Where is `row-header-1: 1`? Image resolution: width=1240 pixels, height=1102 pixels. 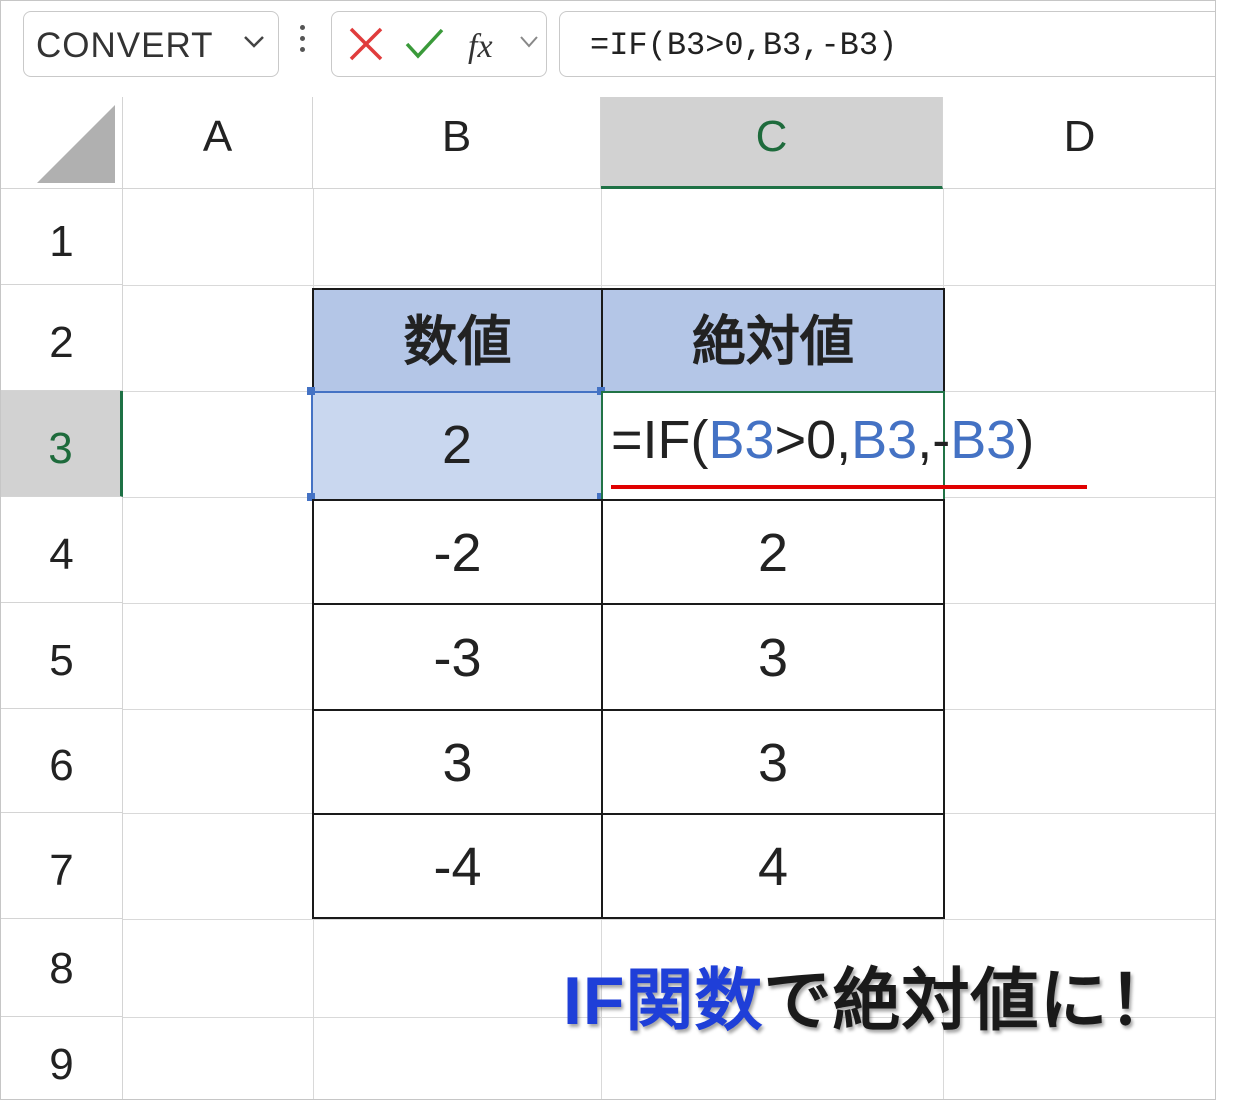 row-header-1: 1 is located at coordinates (62, 237).